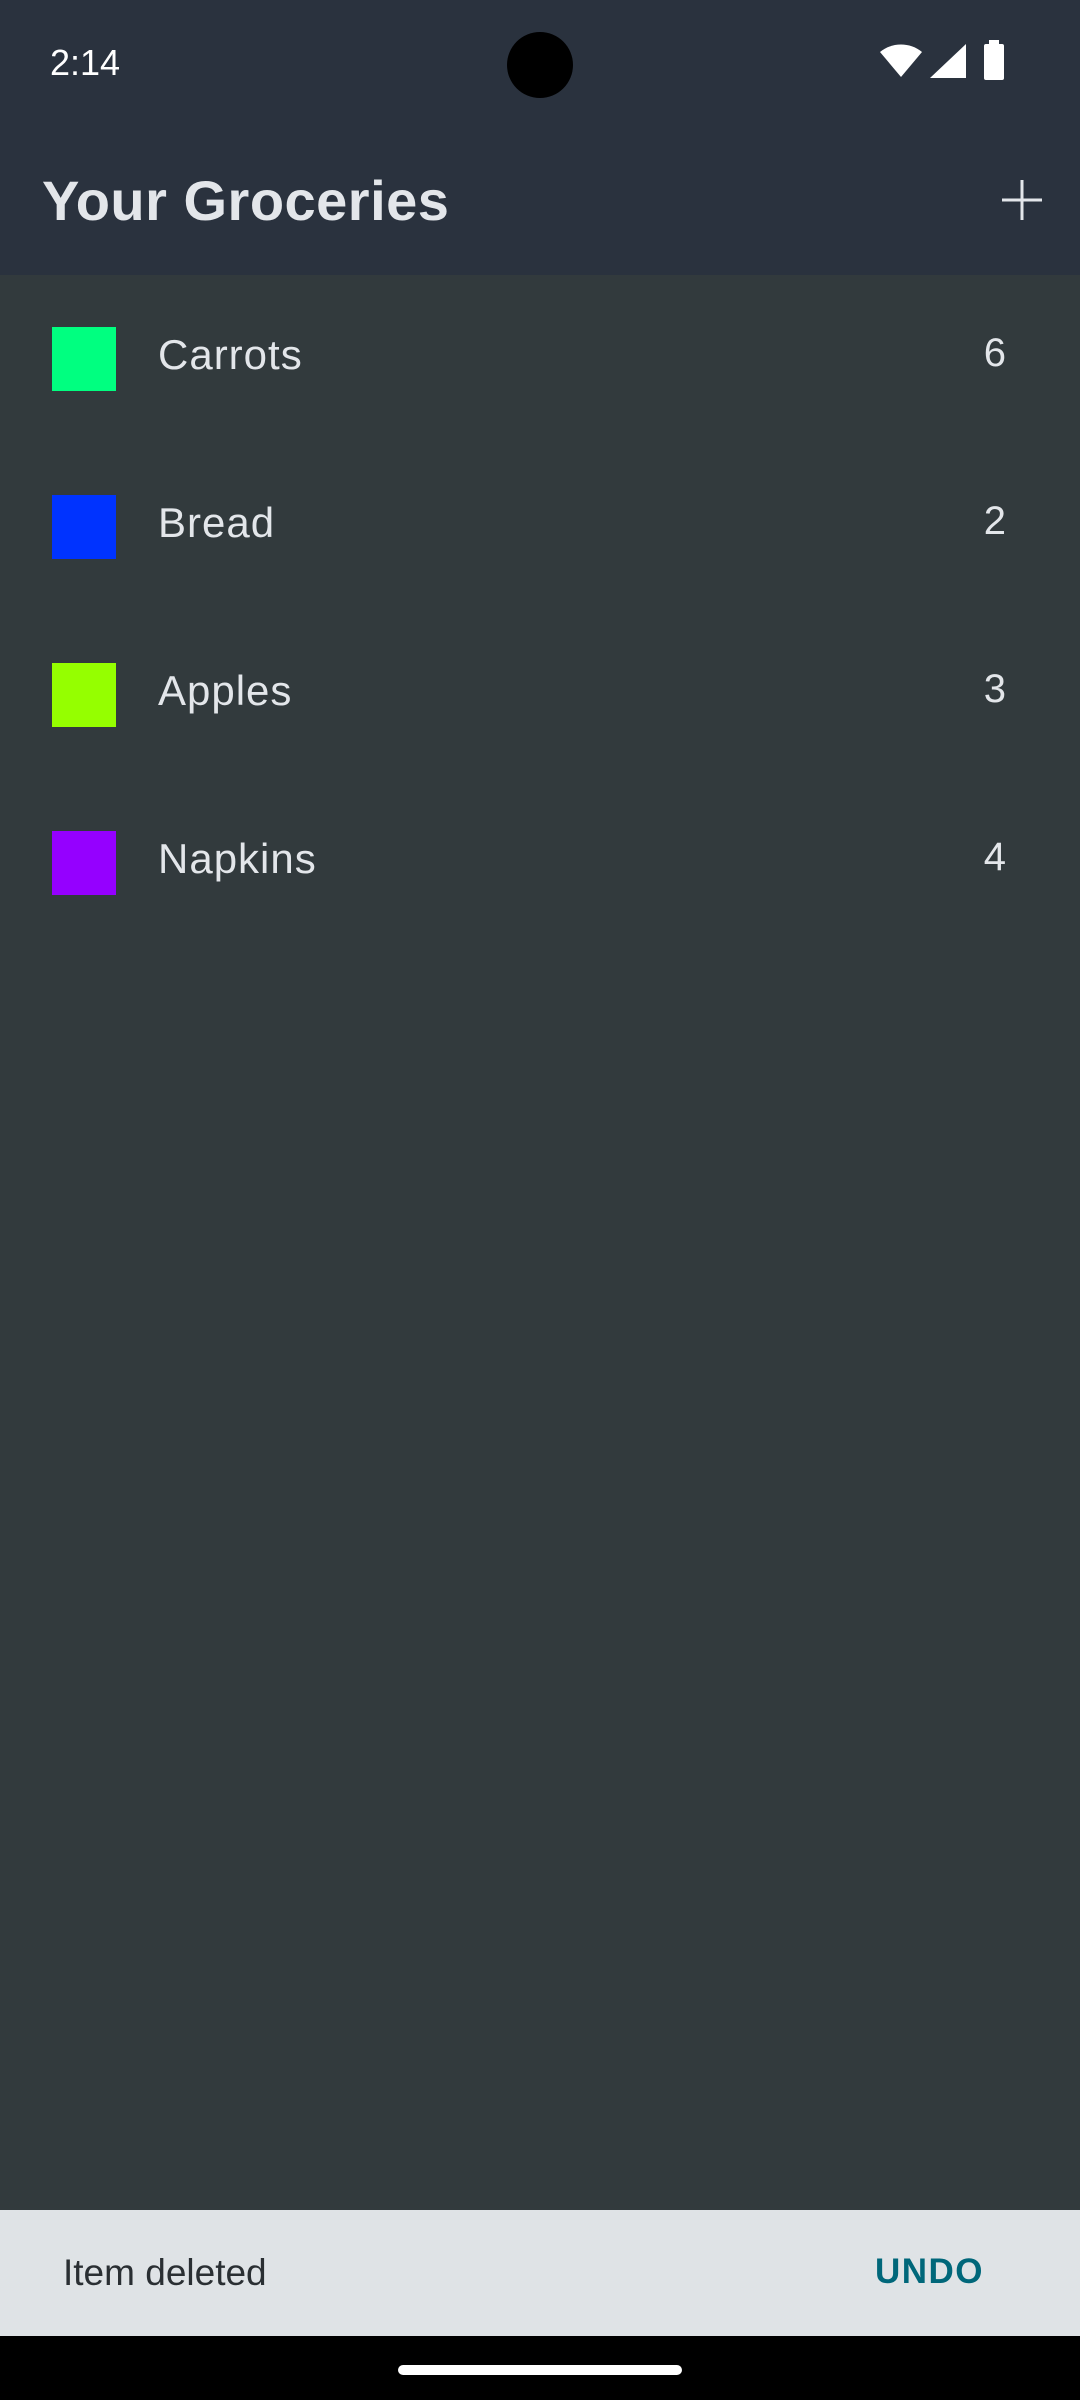 The height and width of the screenshot is (2400, 1080). Describe the element at coordinates (994, 353) in the screenshot. I see `item-quantity: 6` at that location.